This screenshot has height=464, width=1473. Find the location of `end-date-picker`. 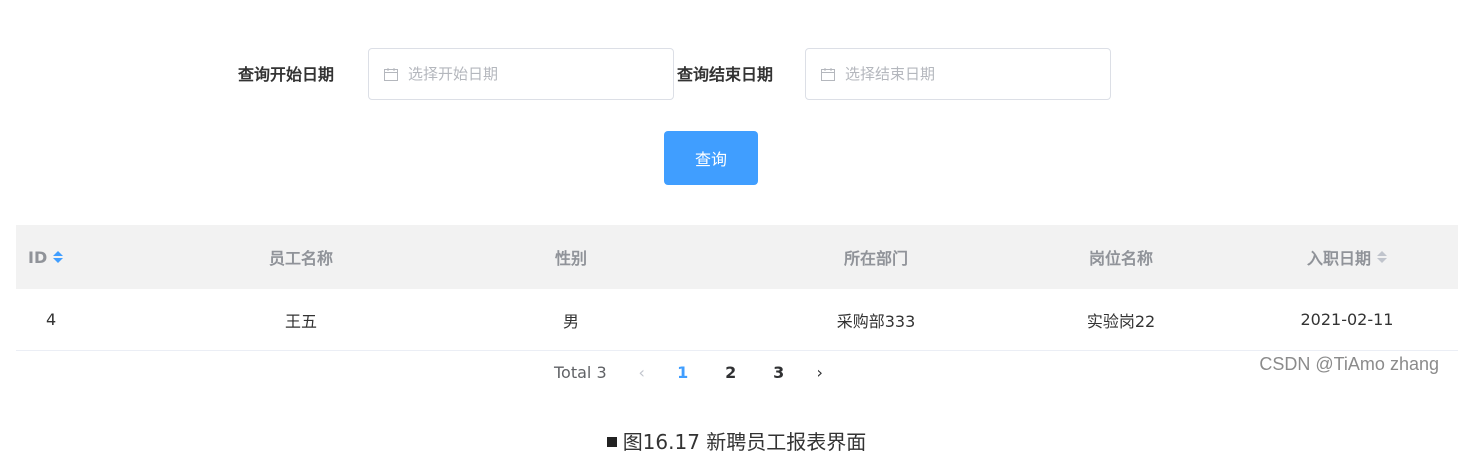

end-date-picker is located at coordinates (958, 74).